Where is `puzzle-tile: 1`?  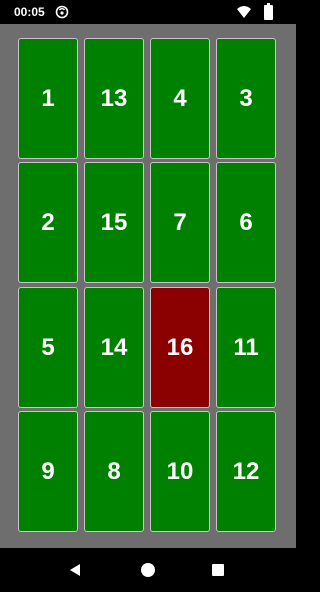 puzzle-tile: 1 is located at coordinates (48, 98).